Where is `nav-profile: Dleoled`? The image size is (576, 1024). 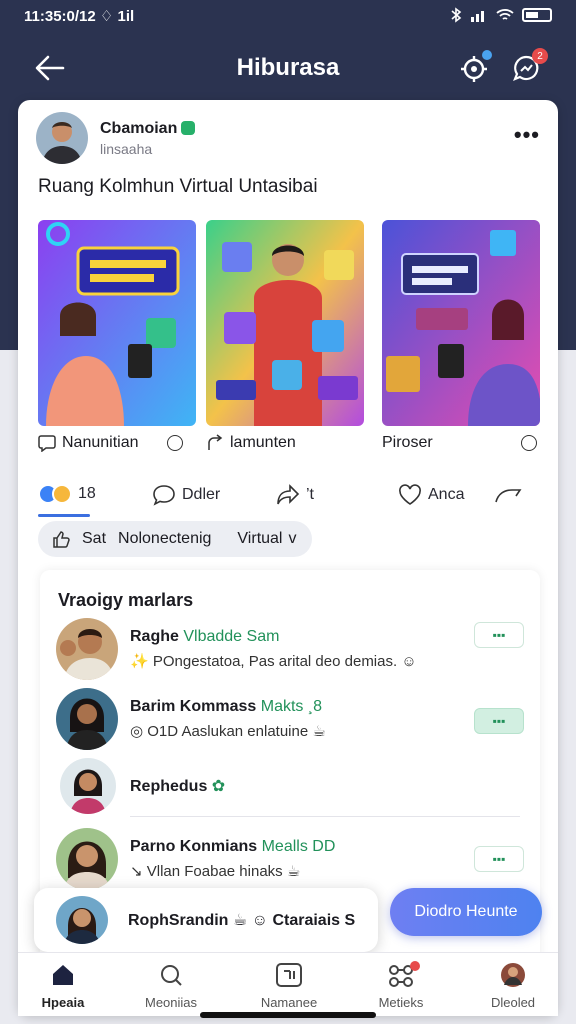
nav-profile: Dleoled is located at coordinates (513, 985).